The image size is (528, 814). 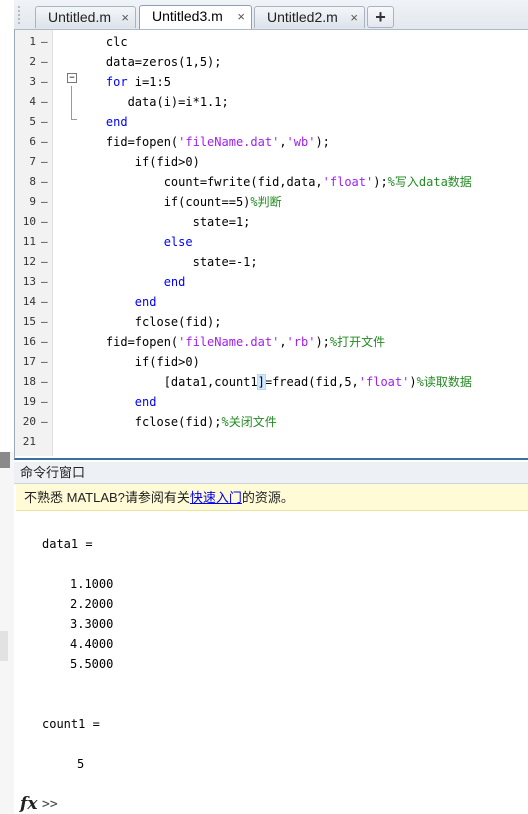 I want to click on tab-untitled2: Untitled2.m ×, so click(x=309, y=17).